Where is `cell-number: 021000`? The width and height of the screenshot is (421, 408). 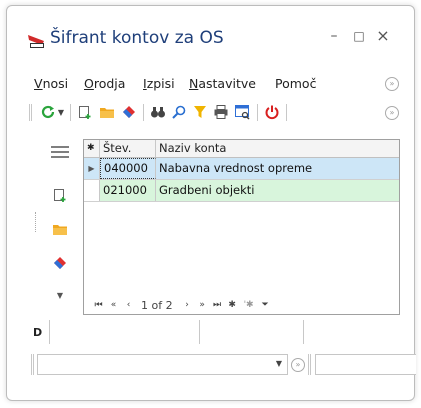
cell-number: 021000 is located at coordinates (128, 190).